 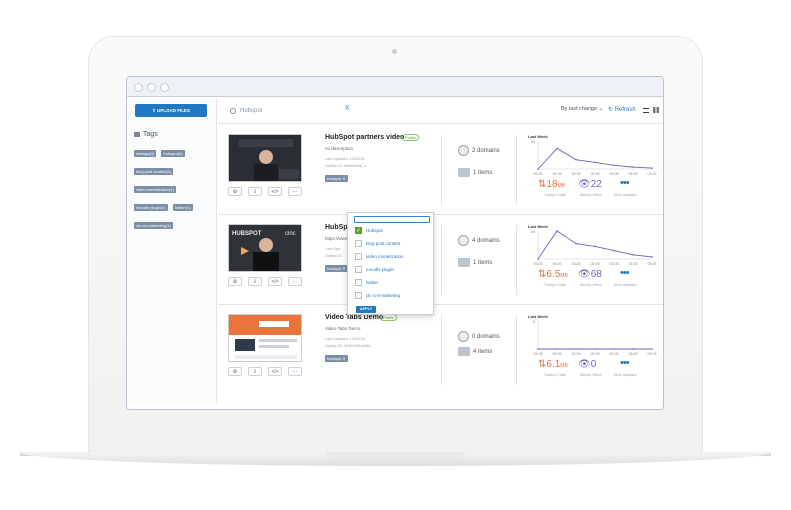 What do you see at coordinates (137, 134) in the screenshot?
I see `tag-icon` at bounding box center [137, 134].